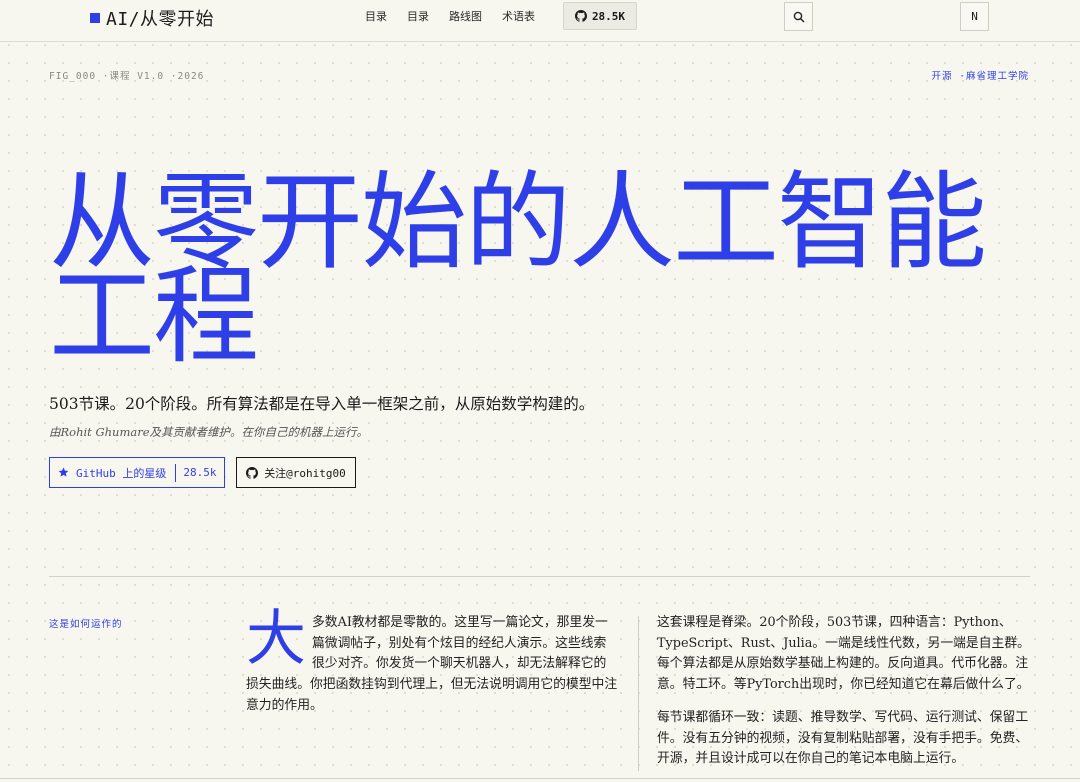 The image size is (1080, 782). Describe the element at coordinates (95, 18) in the screenshot. I see `brand-square-icon` at that location.